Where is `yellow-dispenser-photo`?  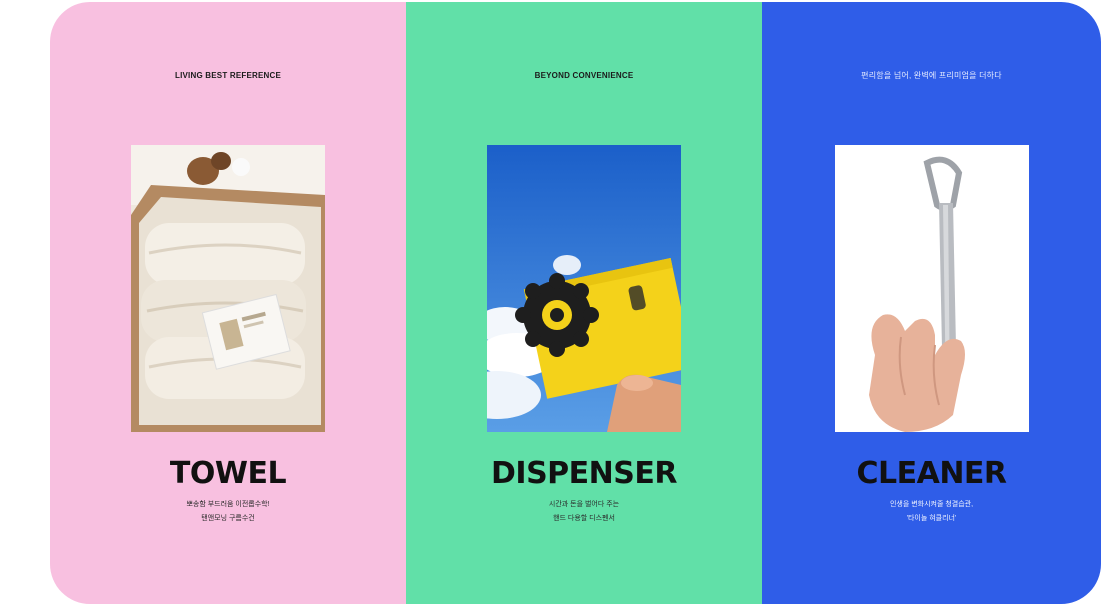 yellow-dispenser-photo is located at coordinates (584, 288).